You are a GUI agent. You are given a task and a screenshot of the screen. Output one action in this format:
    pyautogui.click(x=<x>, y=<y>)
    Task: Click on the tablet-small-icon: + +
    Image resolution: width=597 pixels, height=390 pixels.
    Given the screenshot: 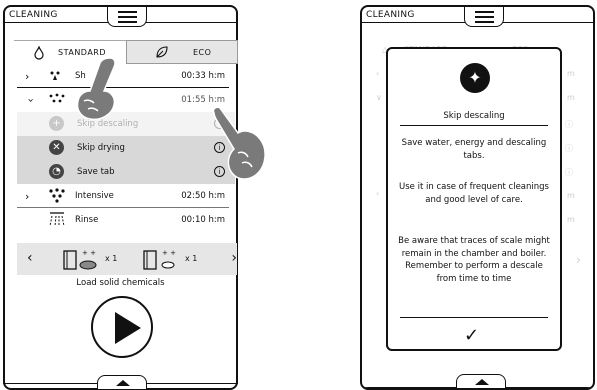 What is the action you would take?
    pyautogui.click(x=159, y=259)
    